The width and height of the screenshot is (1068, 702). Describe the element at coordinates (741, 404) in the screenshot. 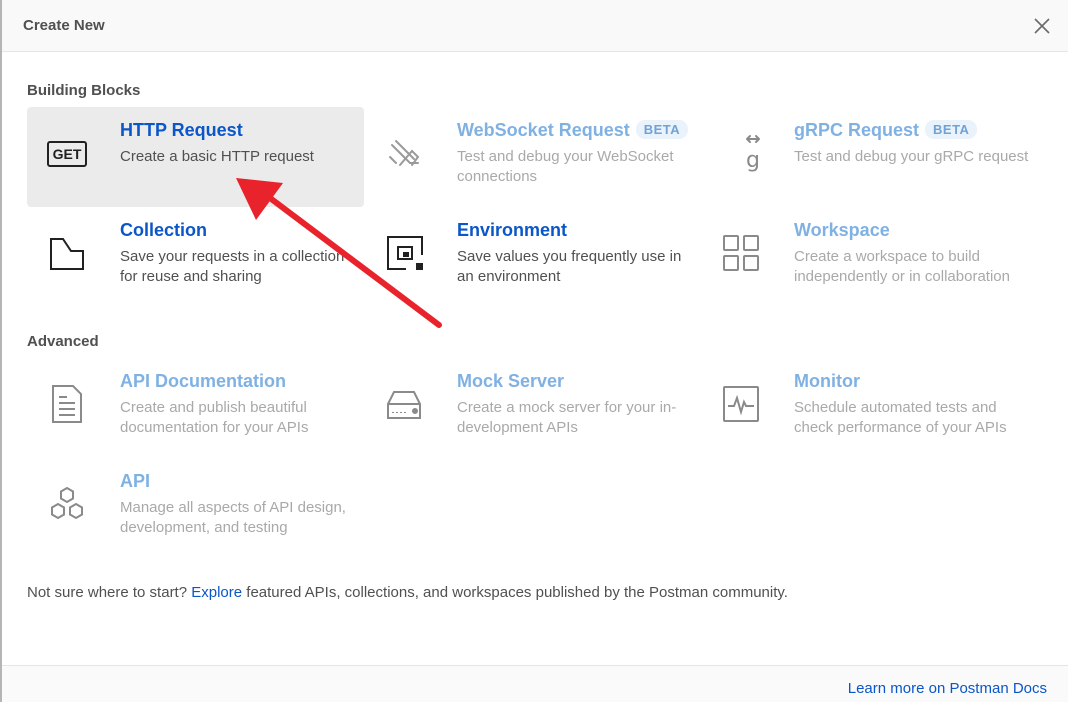

I see `monitor-icon` at that location.